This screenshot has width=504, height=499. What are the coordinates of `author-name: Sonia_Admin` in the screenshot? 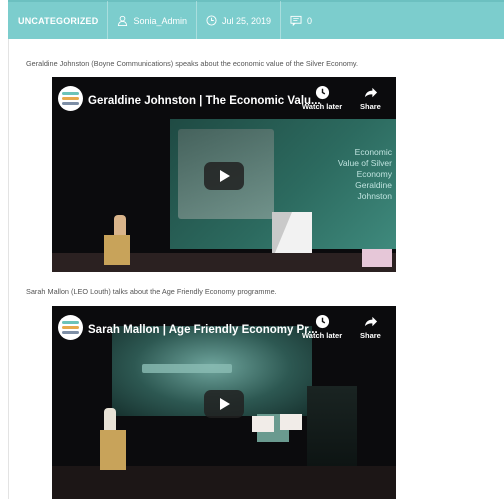 It's located at (160, 20).